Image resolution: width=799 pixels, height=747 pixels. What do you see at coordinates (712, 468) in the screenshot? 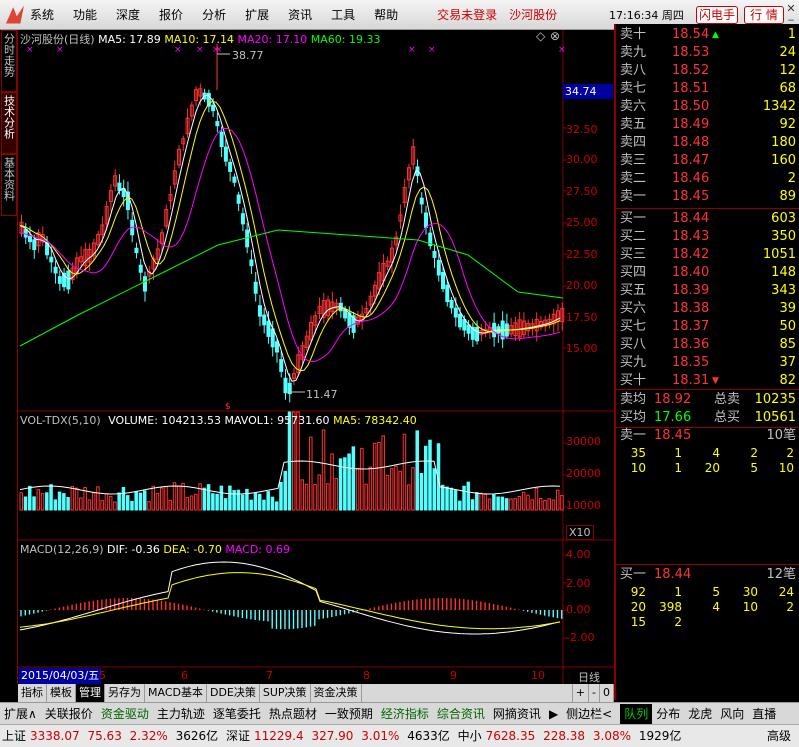
I see `queue-order-size: 20` at bounding box center [712, 468].